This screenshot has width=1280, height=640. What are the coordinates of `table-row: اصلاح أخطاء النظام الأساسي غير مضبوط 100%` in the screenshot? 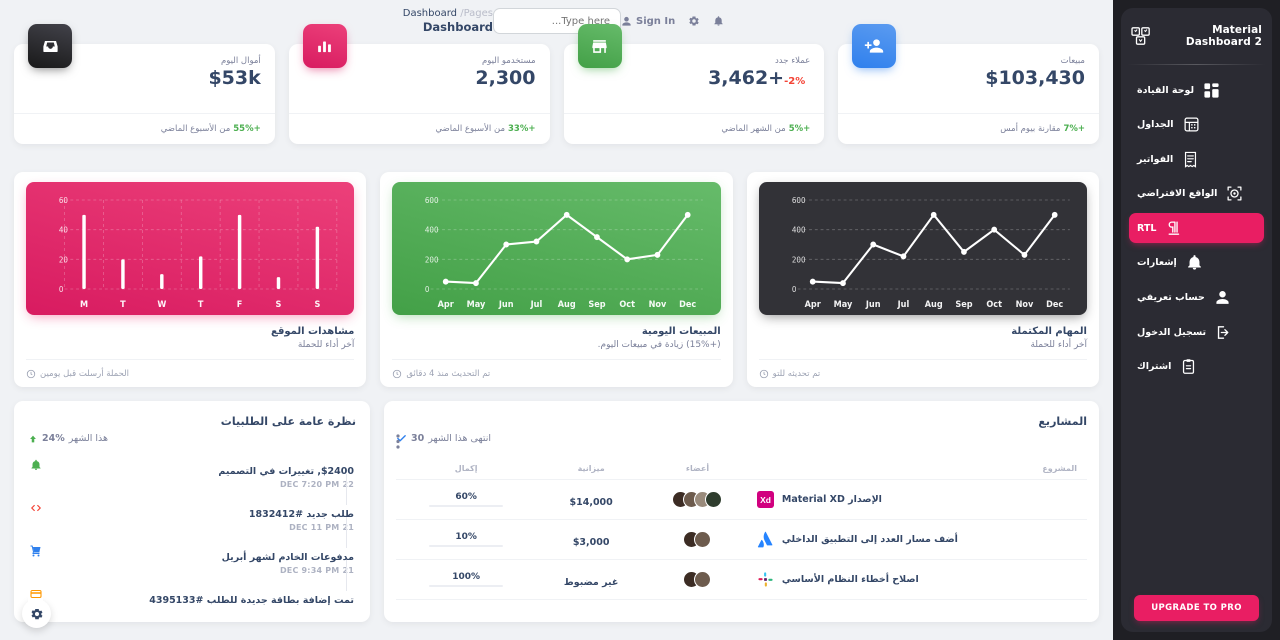 It's located at (741, 579).